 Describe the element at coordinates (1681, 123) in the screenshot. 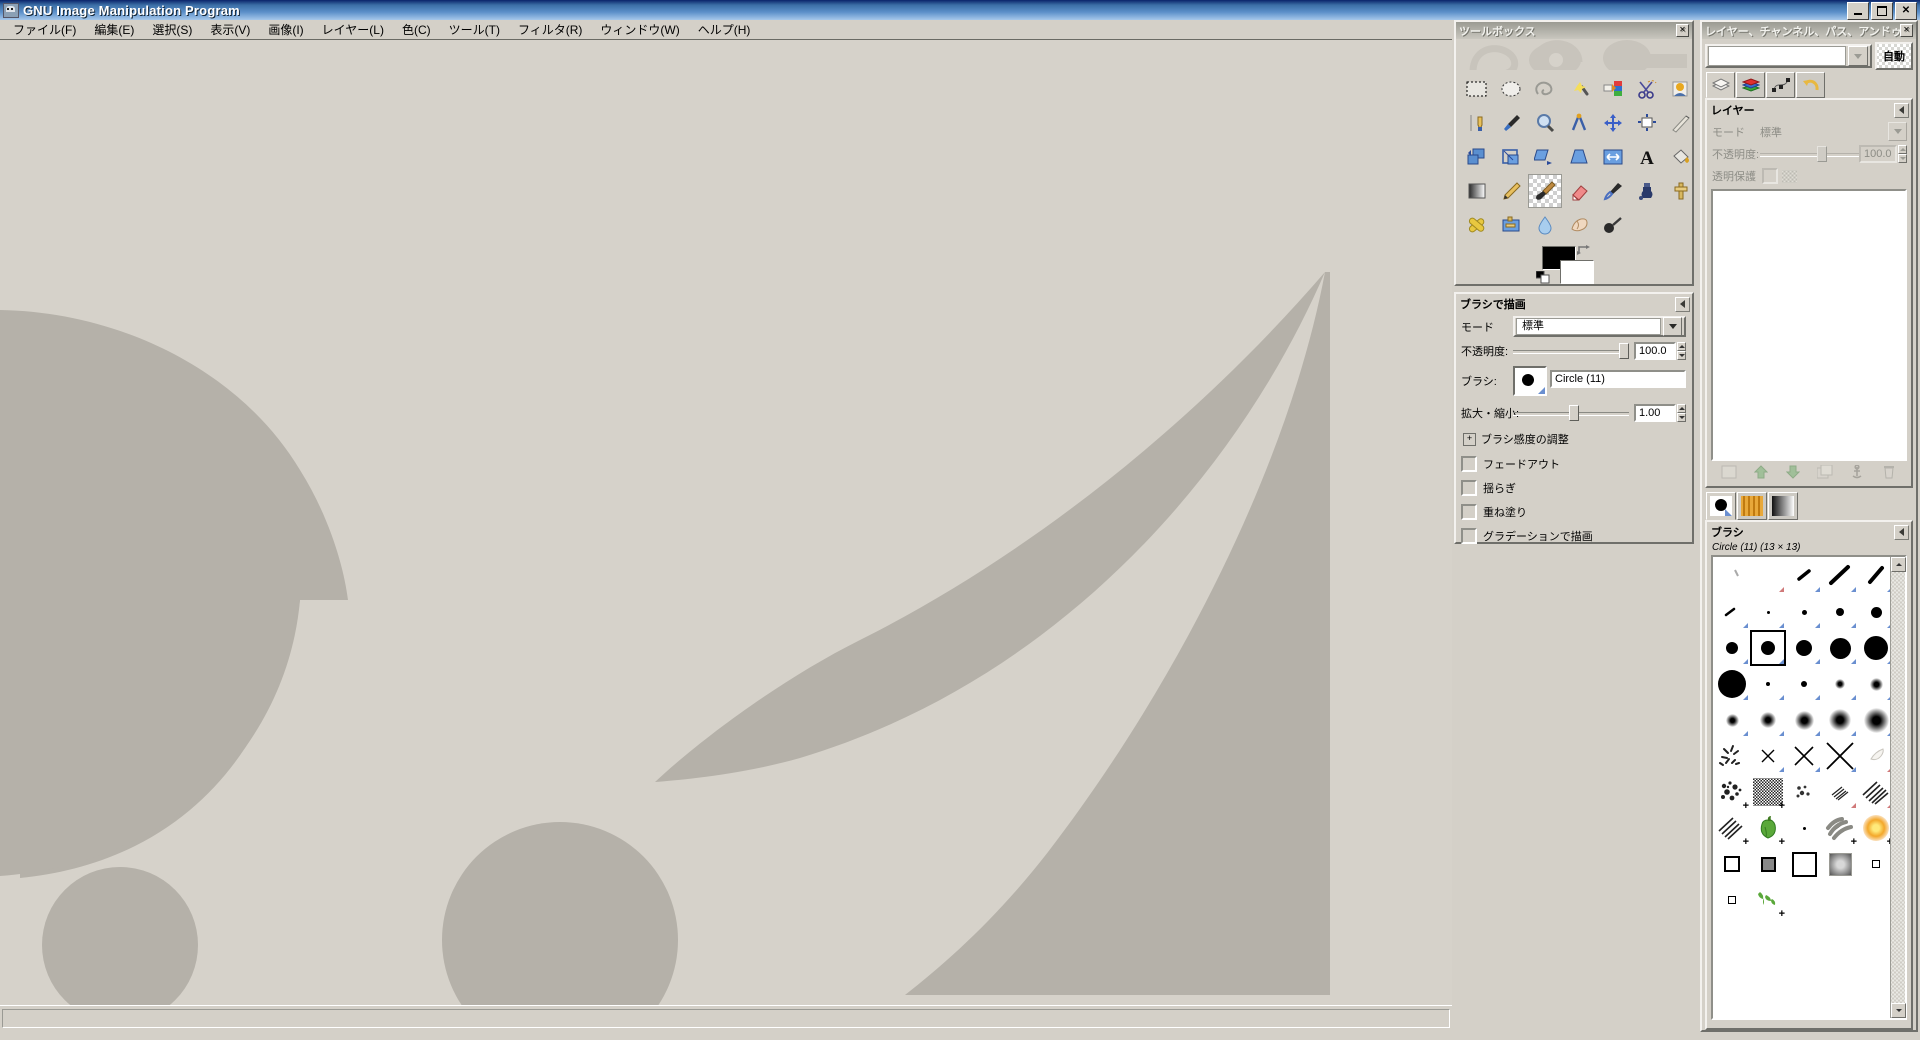

I see `crop-tool` at that location.